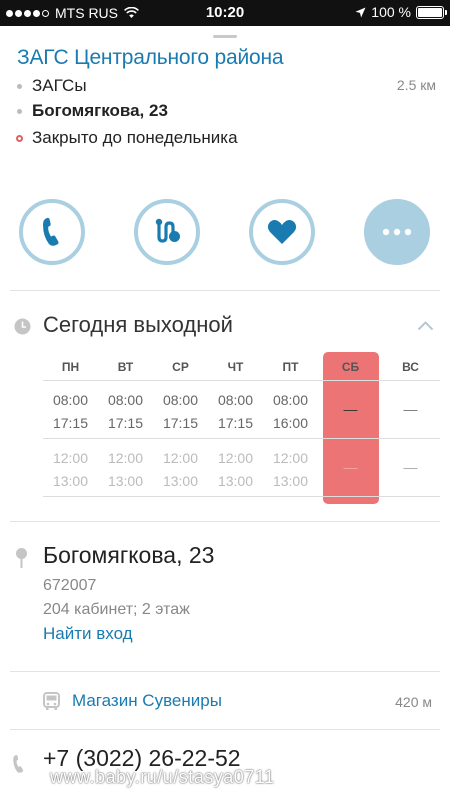 The width and height of the screenshot is (450, 800). What do you see at coordinates (360, 12) in the screenshot?
I see `location-arrow-icon` at bounding box center [360, 12].